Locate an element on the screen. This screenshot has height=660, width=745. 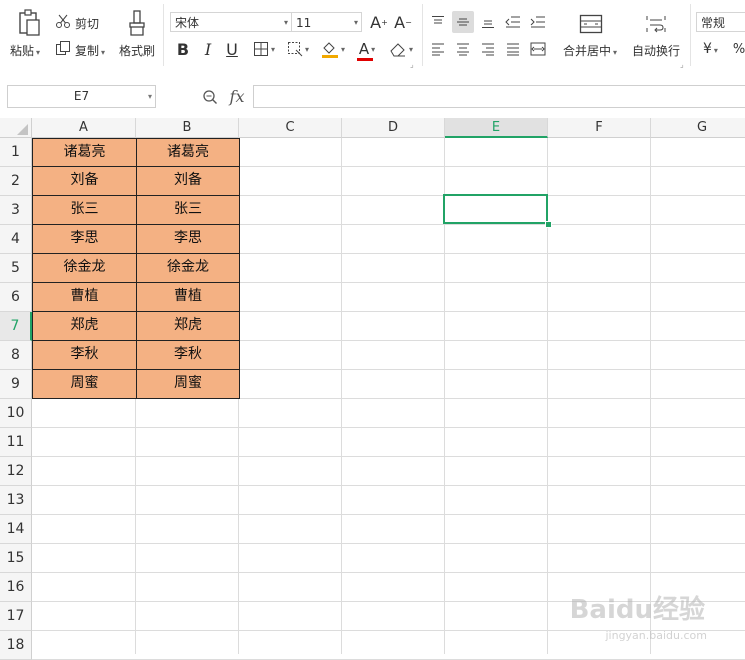
formula-input is located at coordinates (499, 96).